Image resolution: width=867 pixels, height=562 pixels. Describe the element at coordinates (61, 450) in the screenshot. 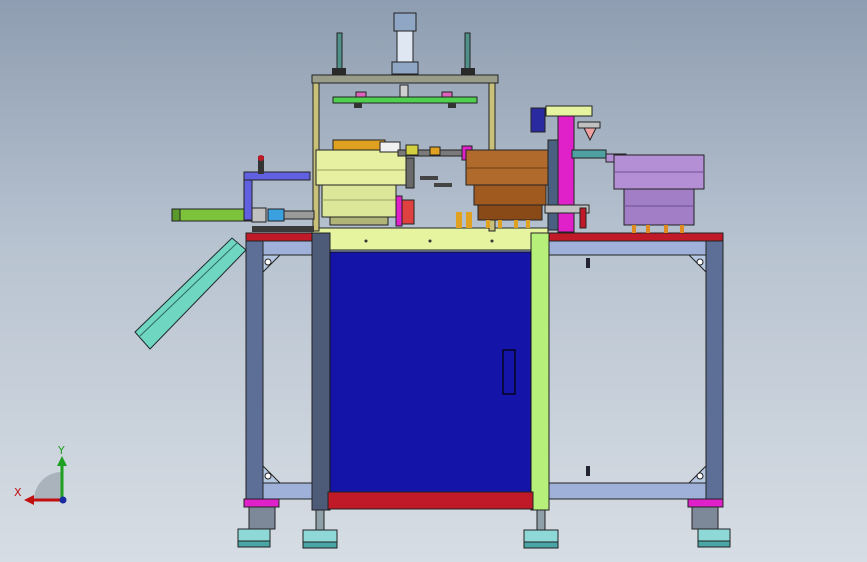

I see `y-axis-label: Y` at that location.